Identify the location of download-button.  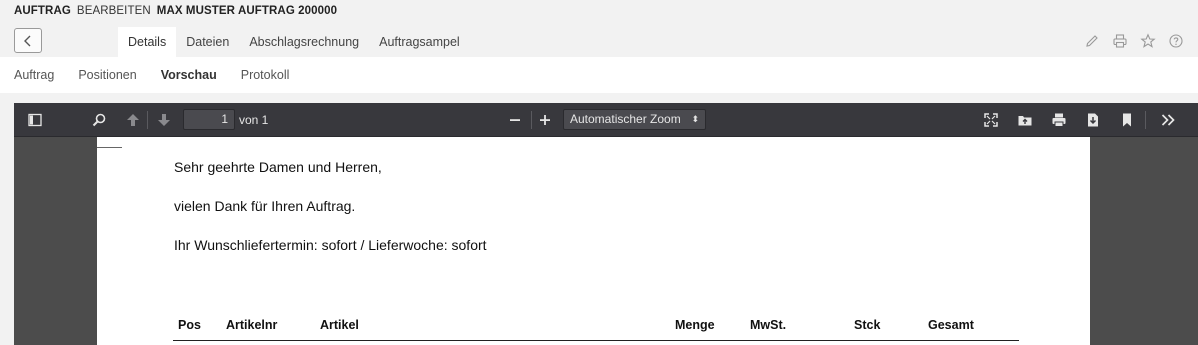
(1093, 120).